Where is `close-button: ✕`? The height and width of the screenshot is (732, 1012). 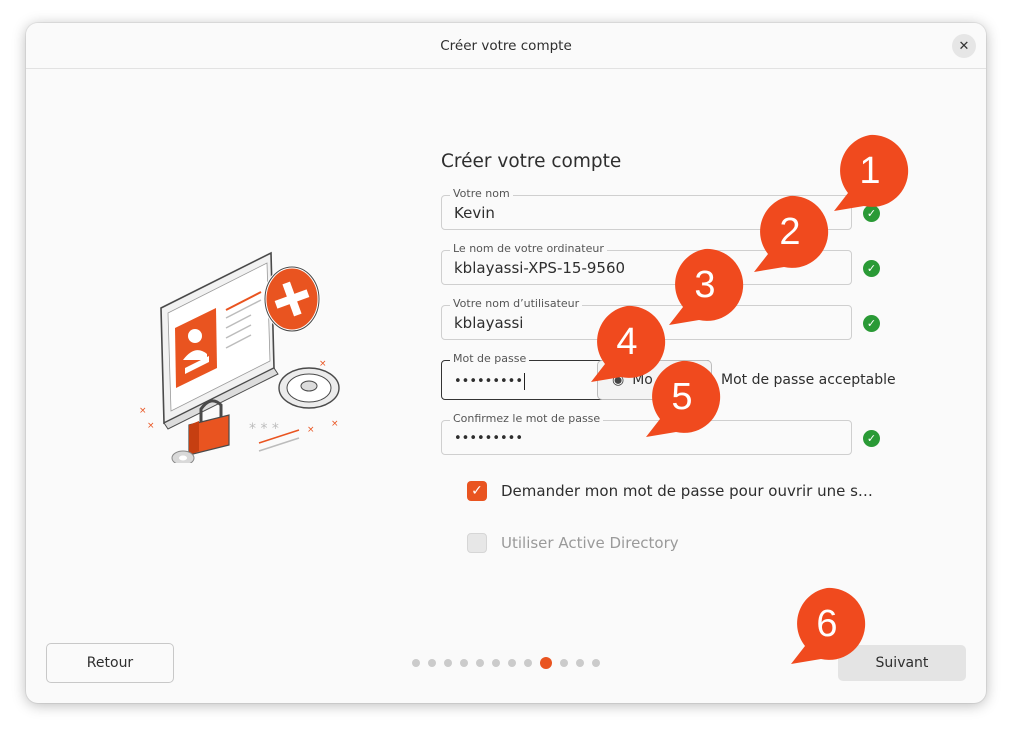
close-button: ✕ is located at coordinates (964, 46).